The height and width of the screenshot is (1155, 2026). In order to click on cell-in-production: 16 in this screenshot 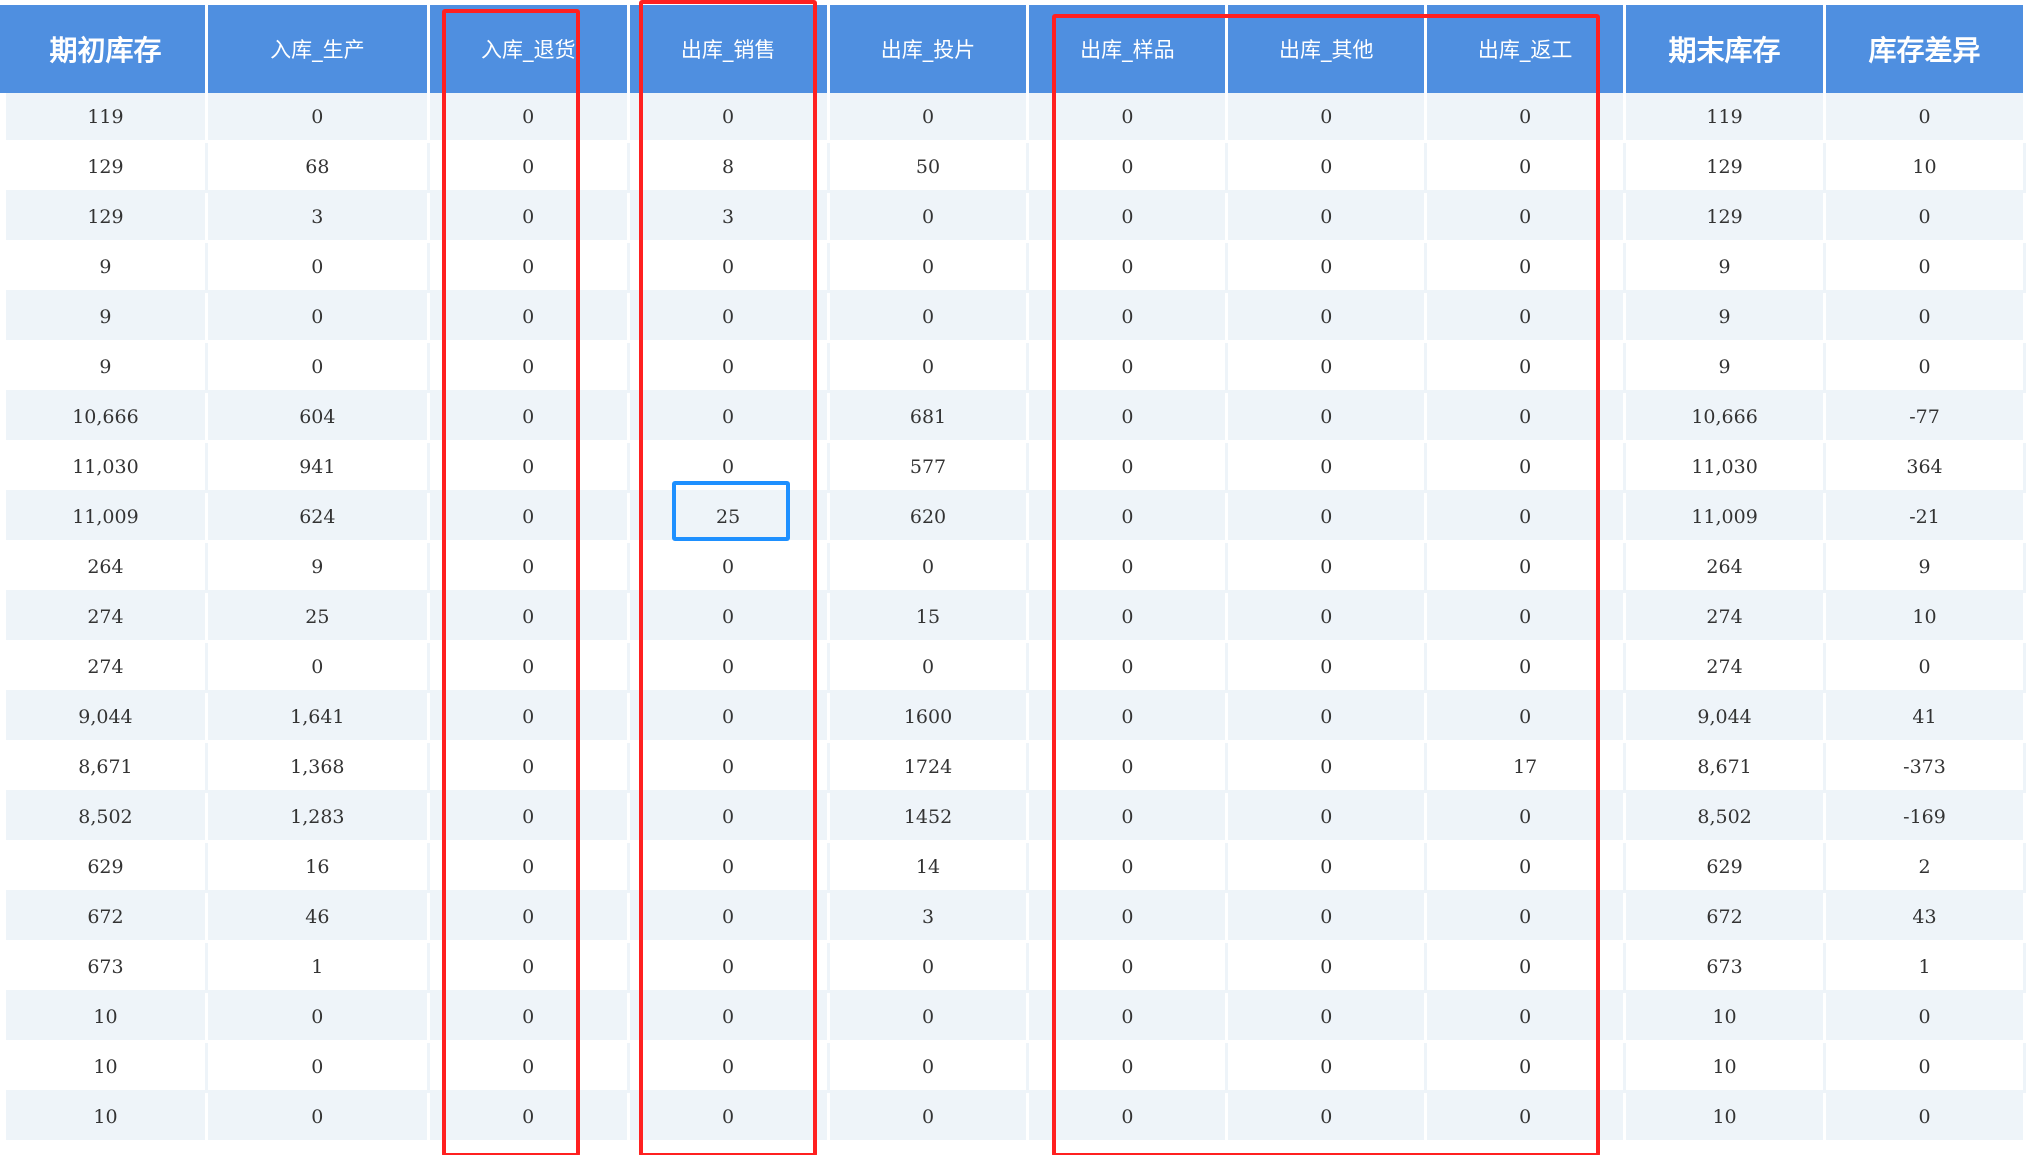, I will do `click(318, 868)`.